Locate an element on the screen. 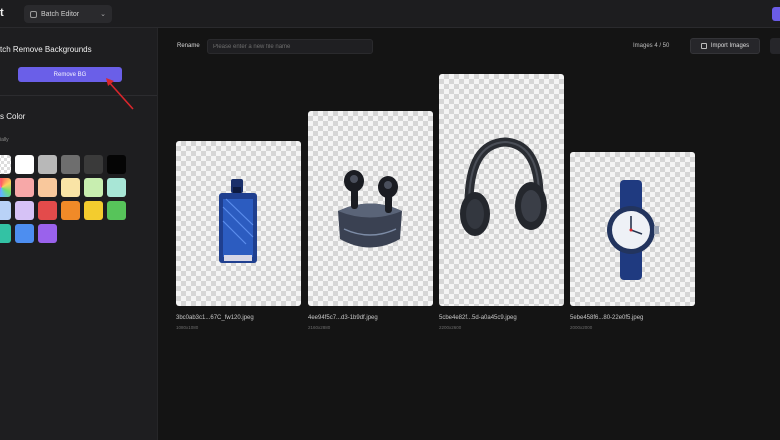 The width and height of the screenshot is (780, 440). image-filename: 3bc0ab3c1...67C_fw120.jpeg is located at coordinates (215, 318).